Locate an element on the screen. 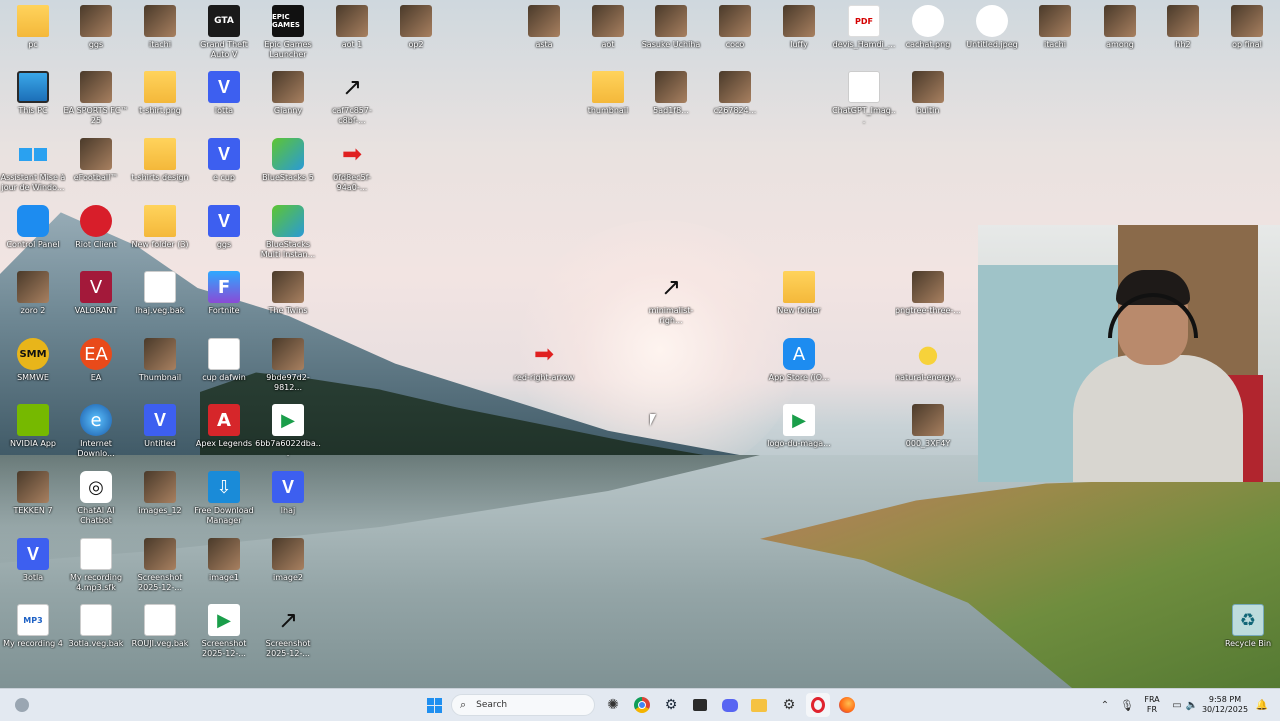 Image resolution: width=1280 pixels, height=721 pixels. desktop-icon: image1 is located at coordinates (224, 560).